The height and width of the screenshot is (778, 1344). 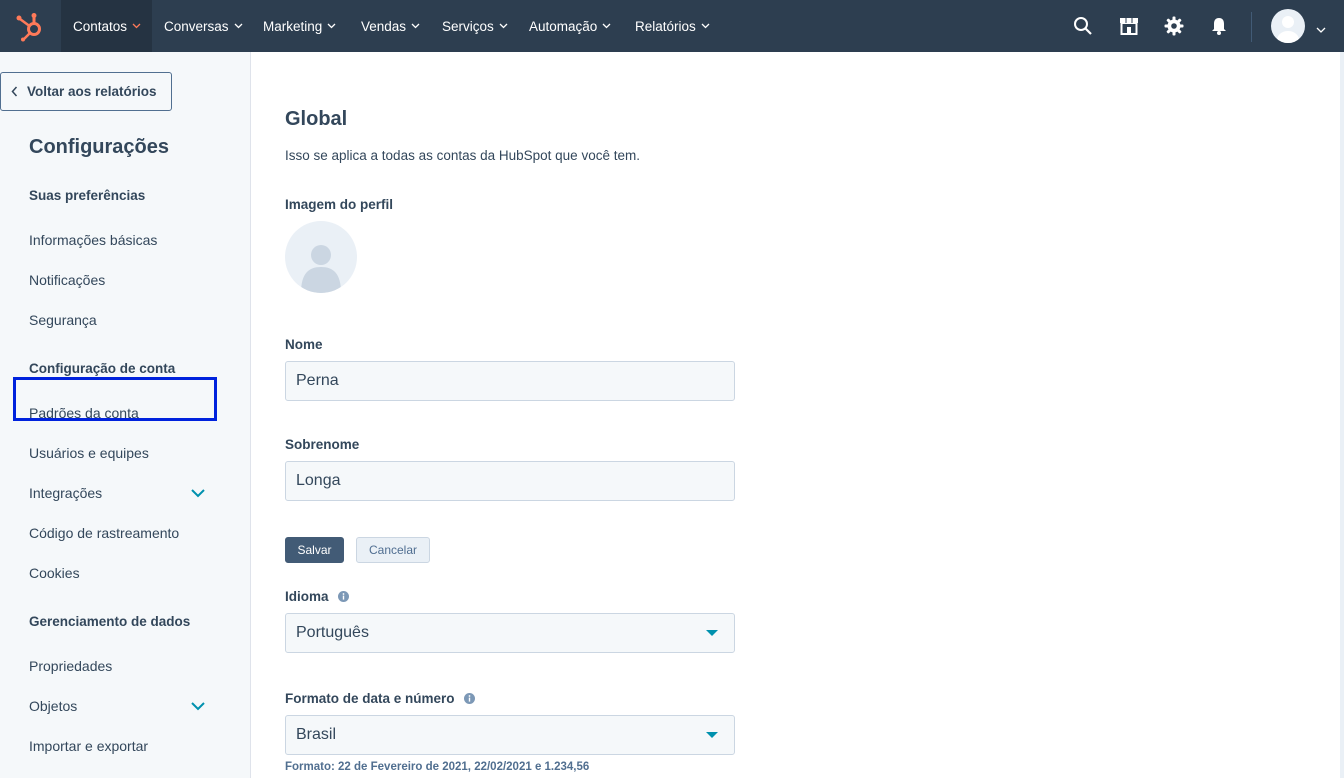 What do you see at coordinates (99, 147) in the screenshot?
I see `sidebar-title: Configurações` at bounding box center [99, 147].